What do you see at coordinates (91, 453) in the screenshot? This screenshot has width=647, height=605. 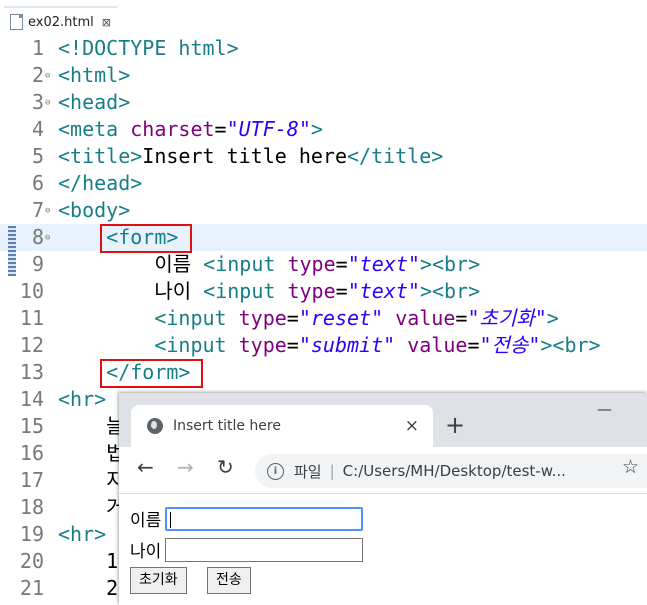 I see `code-text: 법` at bounding box center [91, 453].